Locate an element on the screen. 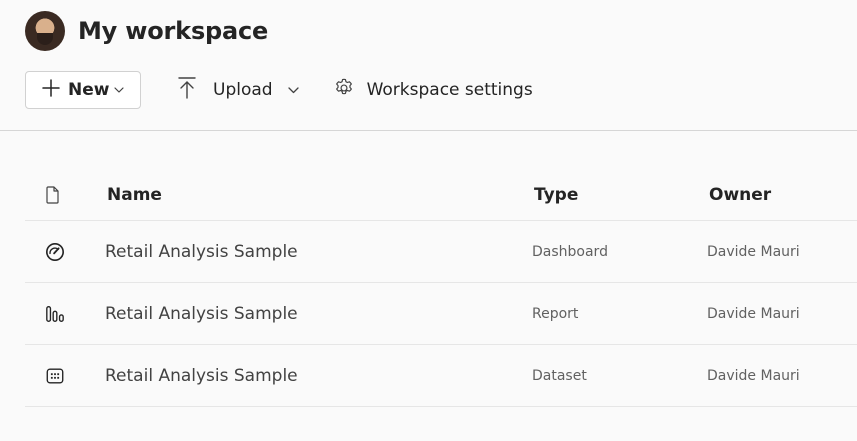  gear-icon is located at coordinates (344, 90).